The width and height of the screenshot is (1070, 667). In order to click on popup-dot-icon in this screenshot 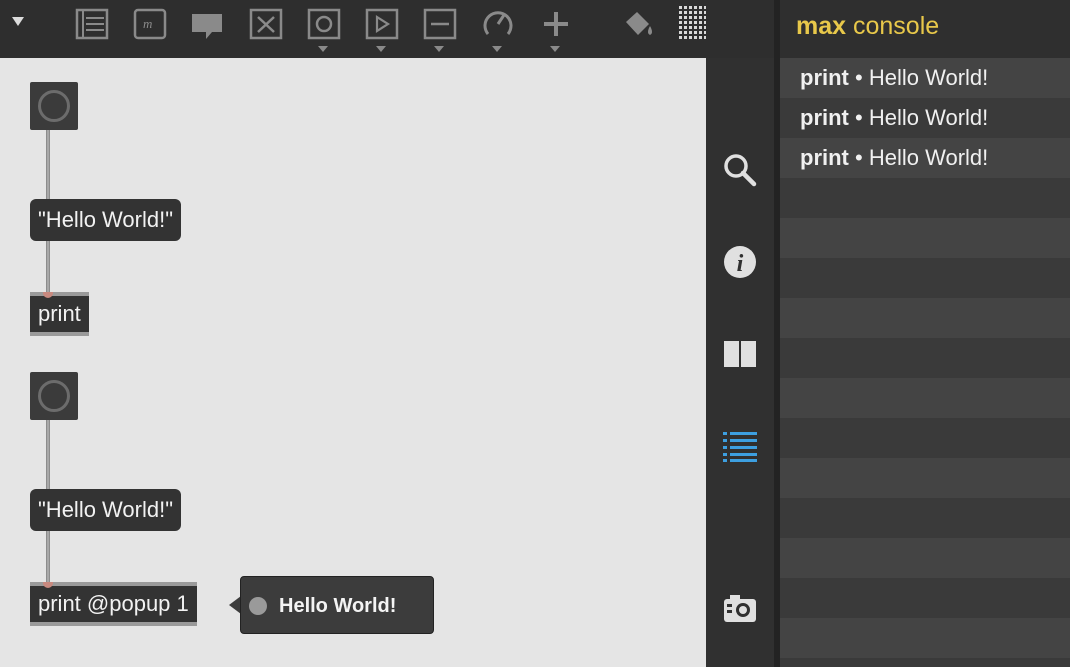, I will do `click(258, 606)`.